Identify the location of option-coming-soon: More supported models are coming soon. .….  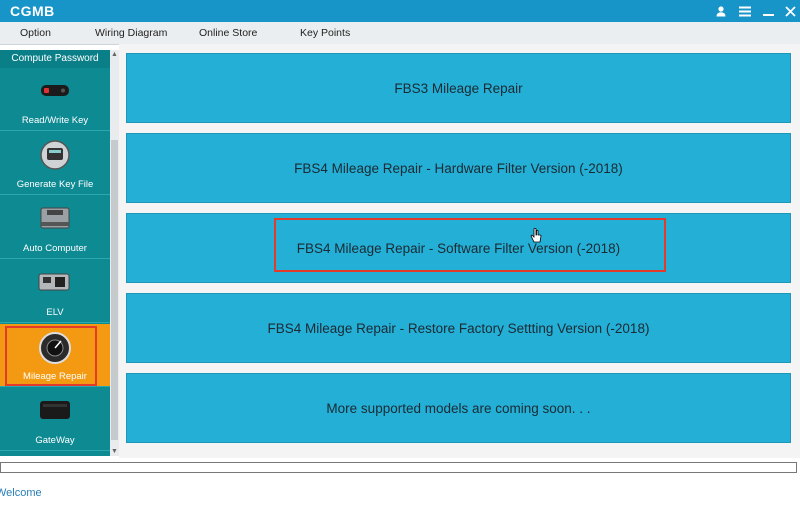
(458, 408).